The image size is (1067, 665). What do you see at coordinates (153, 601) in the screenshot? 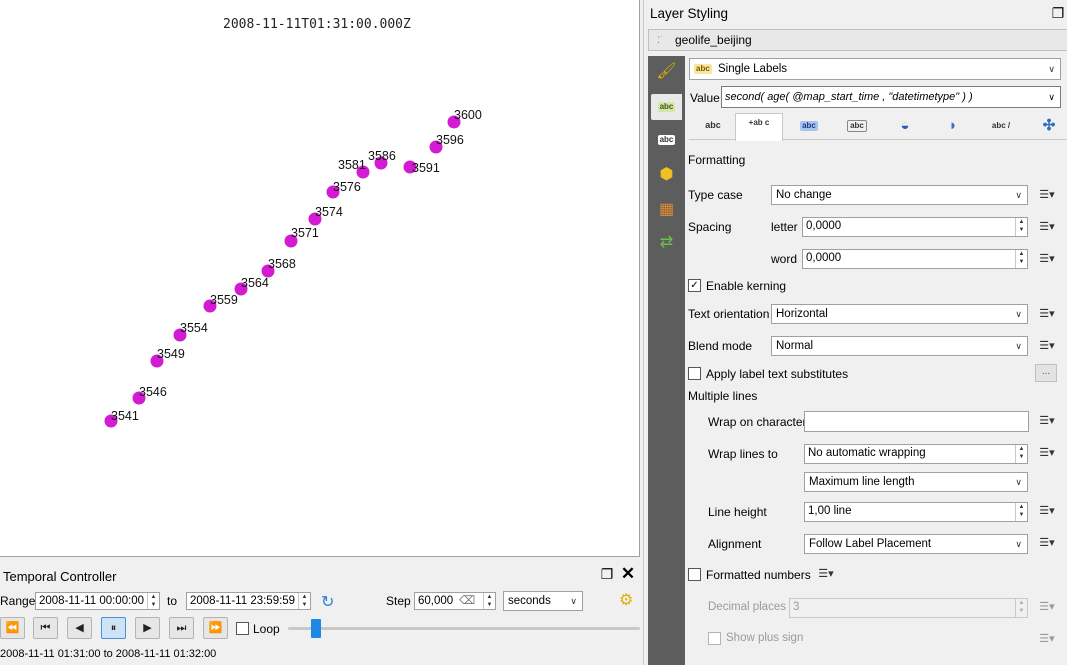
I see `range-start-spinner: ▲ ▼` at bounding box center [153, 601].